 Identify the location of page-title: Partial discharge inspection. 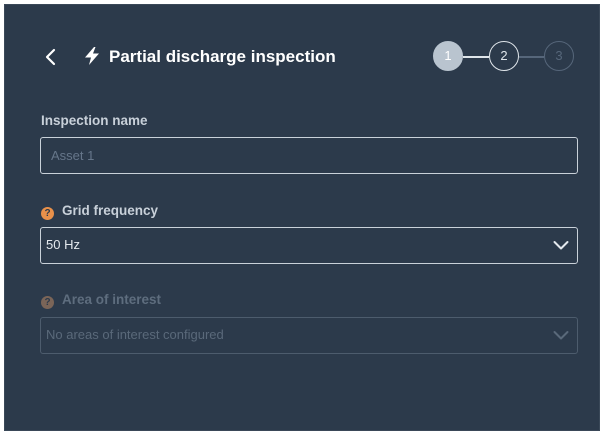
(222, 56).